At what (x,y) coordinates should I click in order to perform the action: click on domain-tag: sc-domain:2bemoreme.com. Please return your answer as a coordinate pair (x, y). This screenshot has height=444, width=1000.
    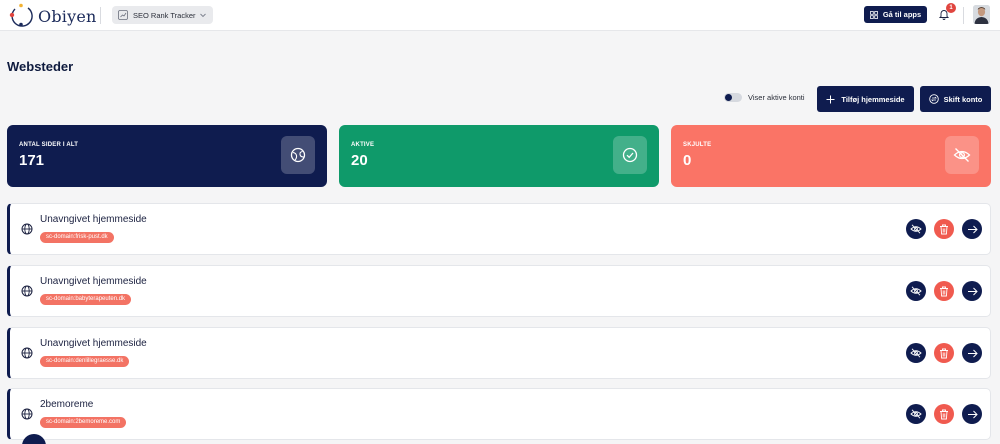
    Looking at the image, I should click on (83, 422).